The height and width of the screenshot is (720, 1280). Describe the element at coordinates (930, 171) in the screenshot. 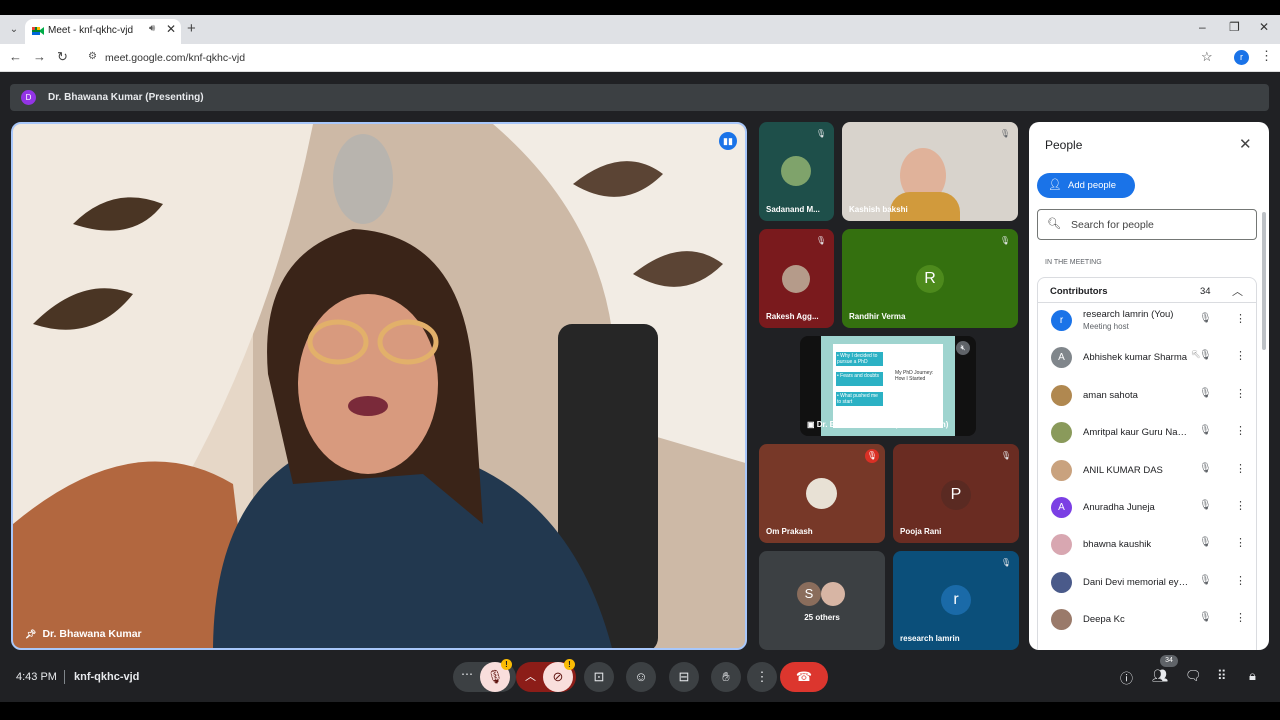

I see `participant-tile: 🎙︎ Kashish bakshi` at that location.